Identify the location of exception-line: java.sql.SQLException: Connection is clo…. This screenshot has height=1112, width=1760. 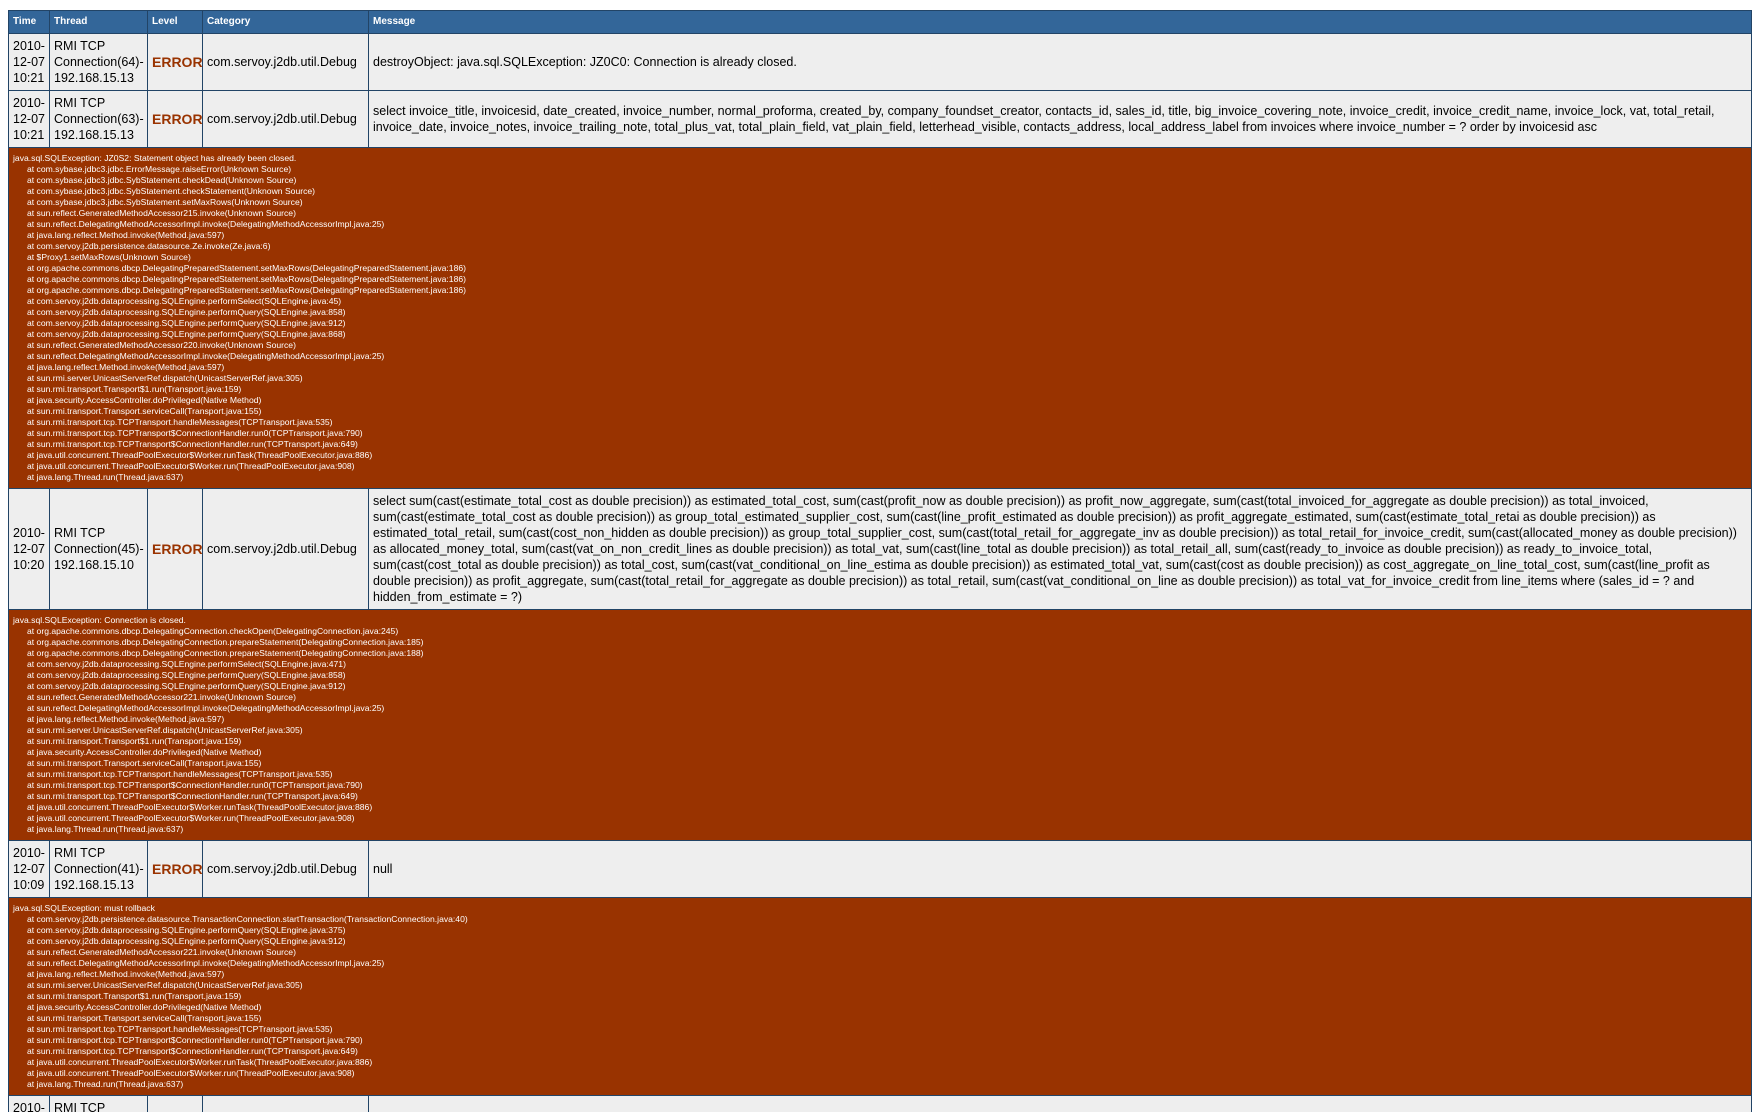
(99, 620).